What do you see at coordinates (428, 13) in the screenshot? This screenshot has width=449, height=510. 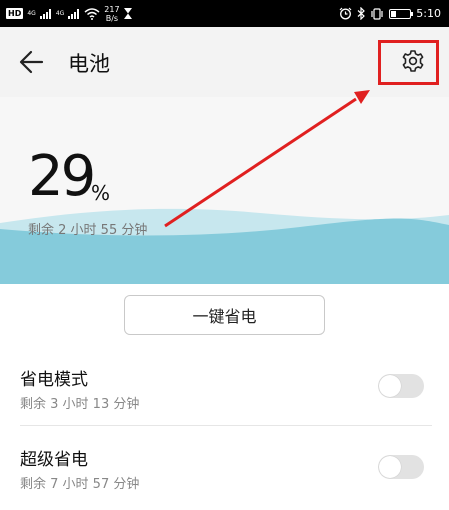 I see `clock: 5:10` at bounding box center [428, 13].